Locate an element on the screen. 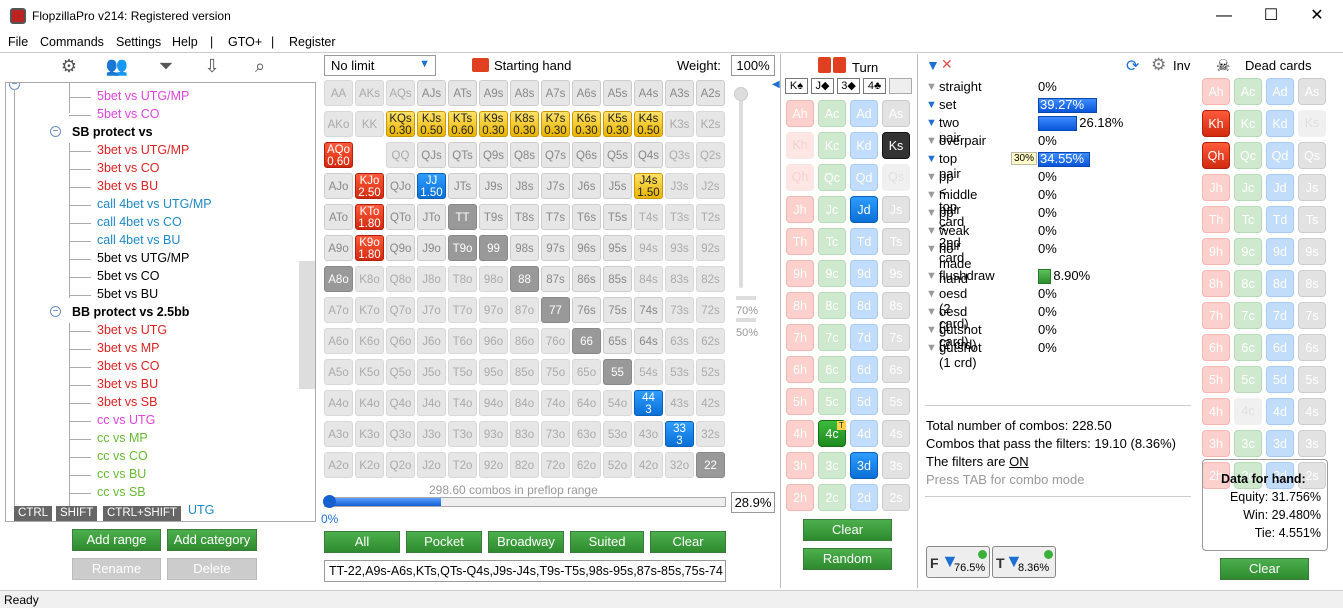 The height and width of the screenshot is (608, 1343). card-7c: 7c is located at coordinates (1248, 315).